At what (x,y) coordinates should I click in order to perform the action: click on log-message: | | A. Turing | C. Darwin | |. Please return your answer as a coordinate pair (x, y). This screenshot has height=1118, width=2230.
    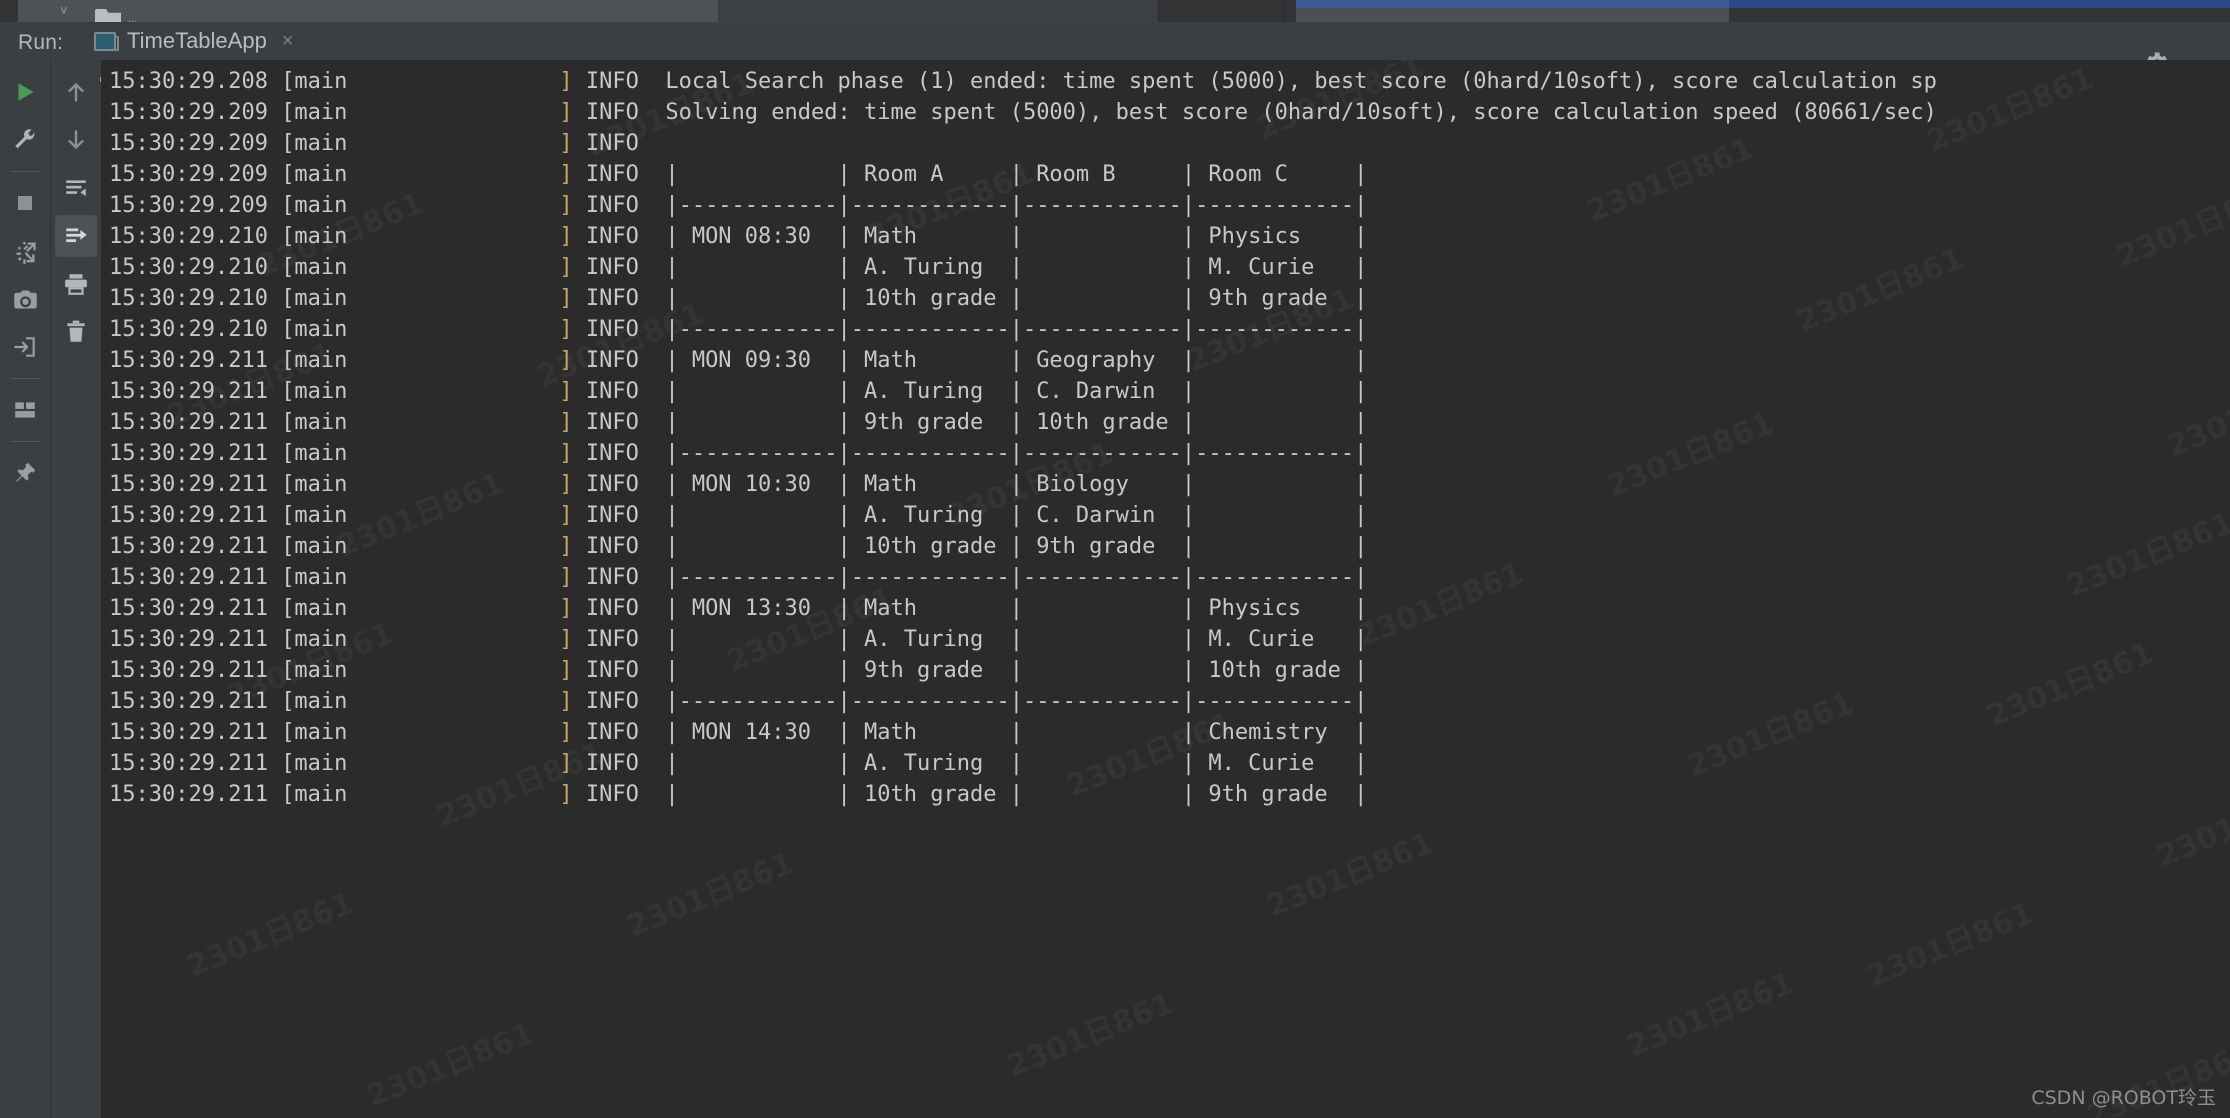
    Looking at the image, I should click on (1016, 515).